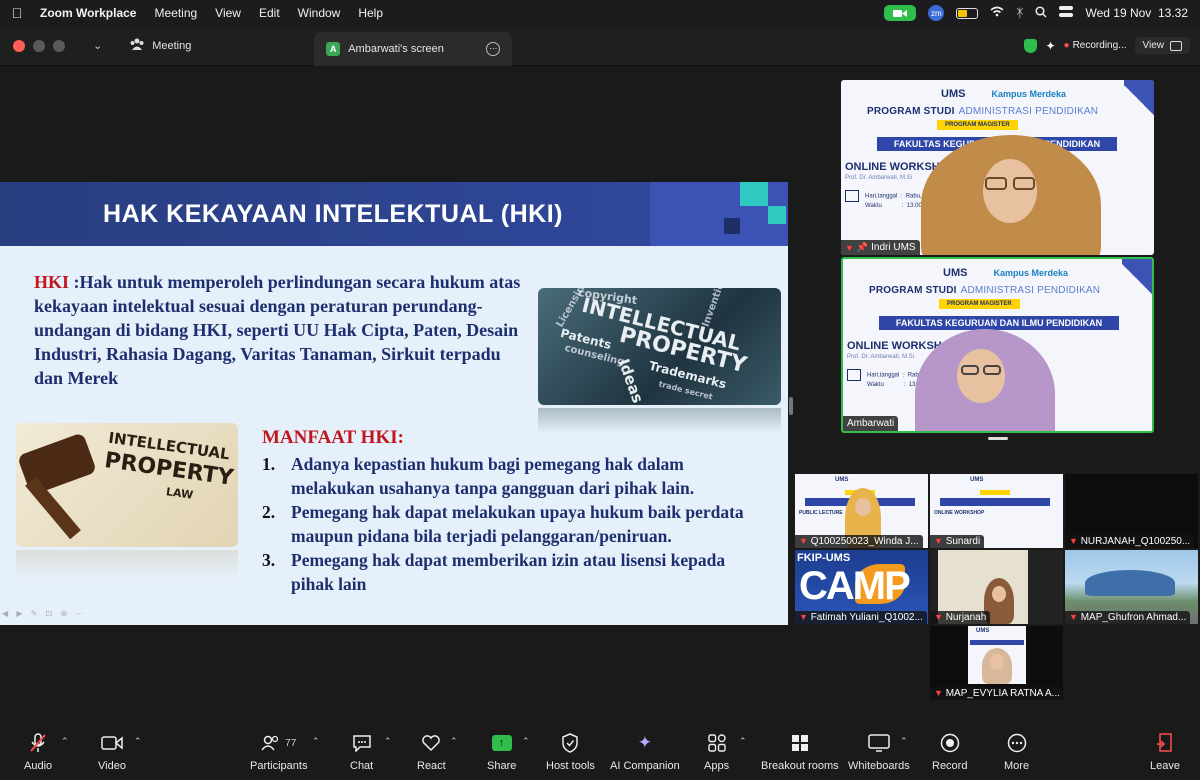 This screenshot has width=1200, height=780. I want to click on fakultas-banner: FAKULTAS KEGURUAN DAN ILMU PENDIDIKAN, so click(999, 323).